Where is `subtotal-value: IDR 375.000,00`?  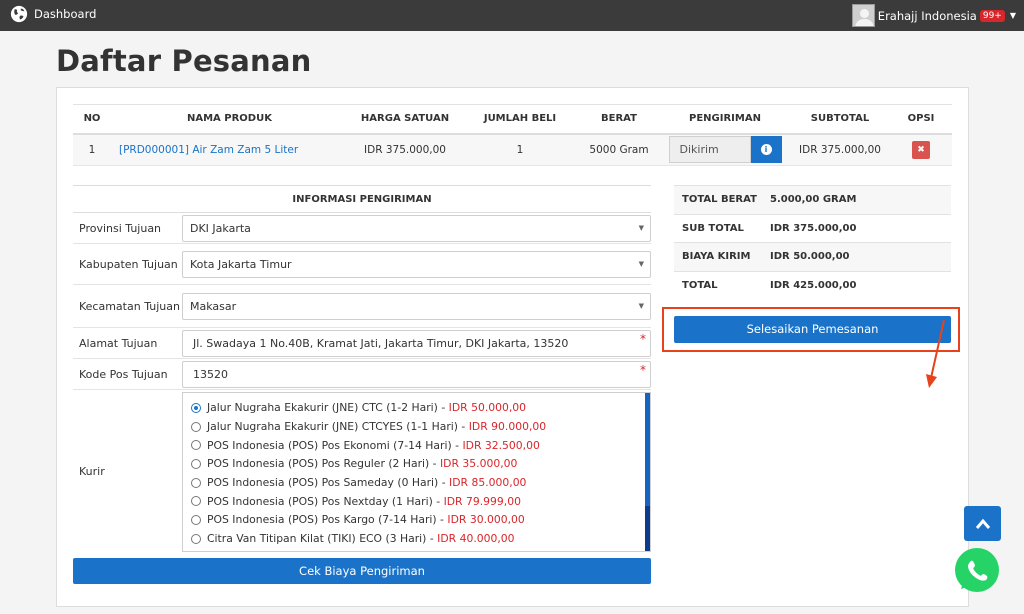
subtotal-value: IDR 375.000,00 is located at coordinates (856, 228).